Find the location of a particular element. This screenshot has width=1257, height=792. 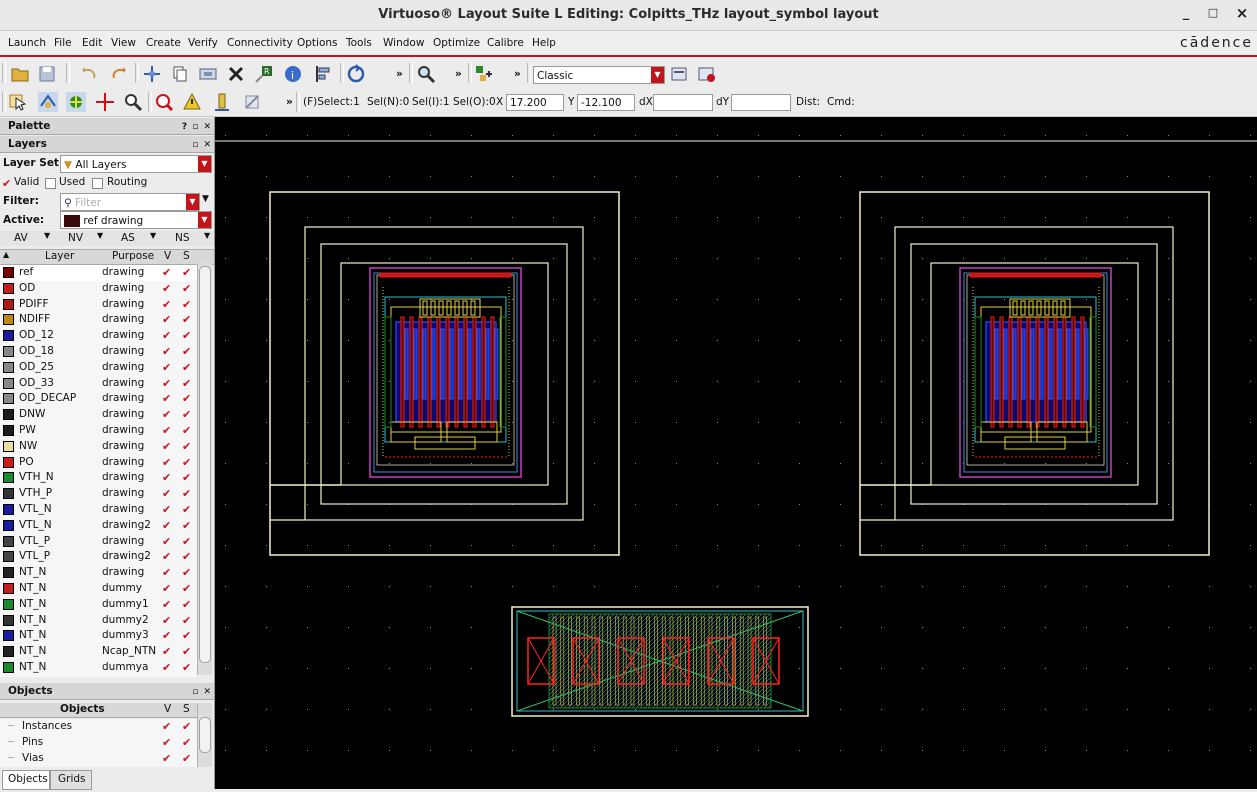

menu-tools: Tools is located at coordinates (359, 43).